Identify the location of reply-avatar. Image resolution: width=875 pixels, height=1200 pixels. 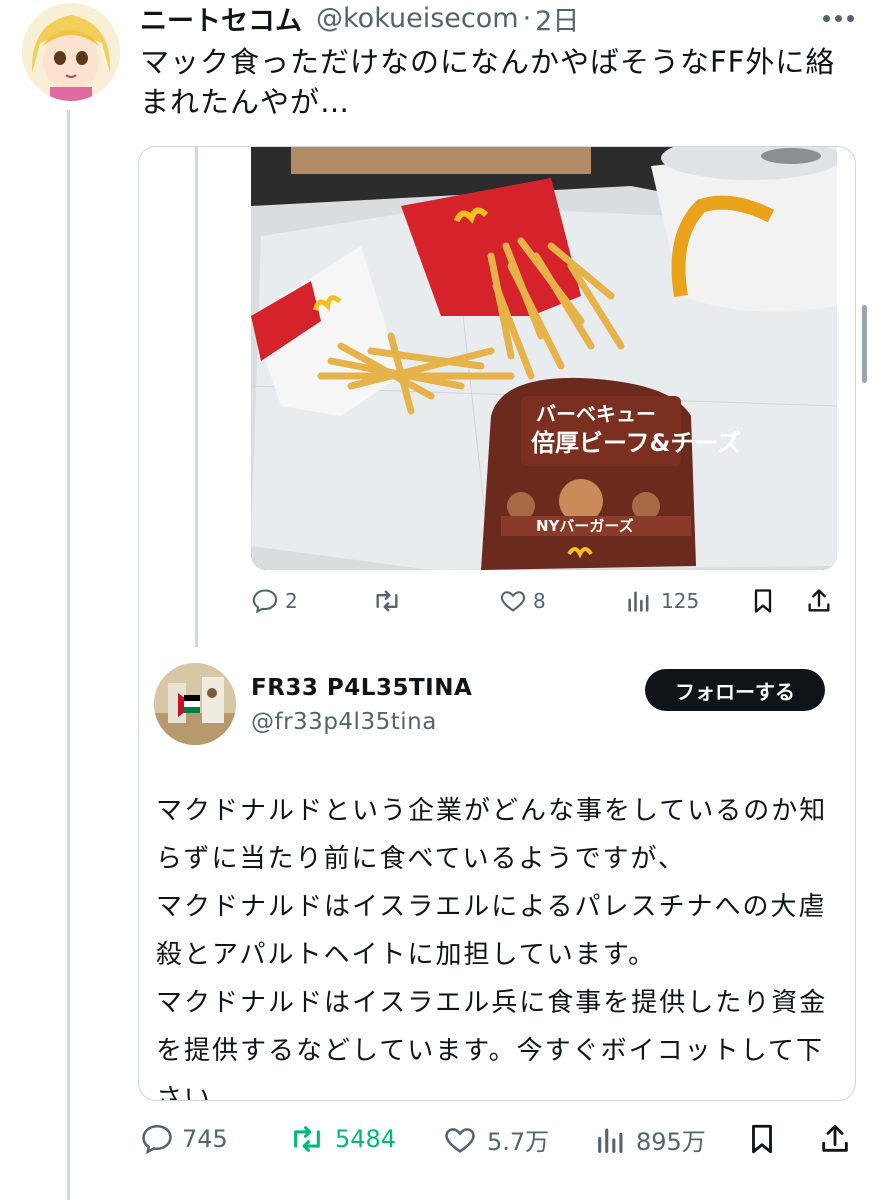
(195, 704).